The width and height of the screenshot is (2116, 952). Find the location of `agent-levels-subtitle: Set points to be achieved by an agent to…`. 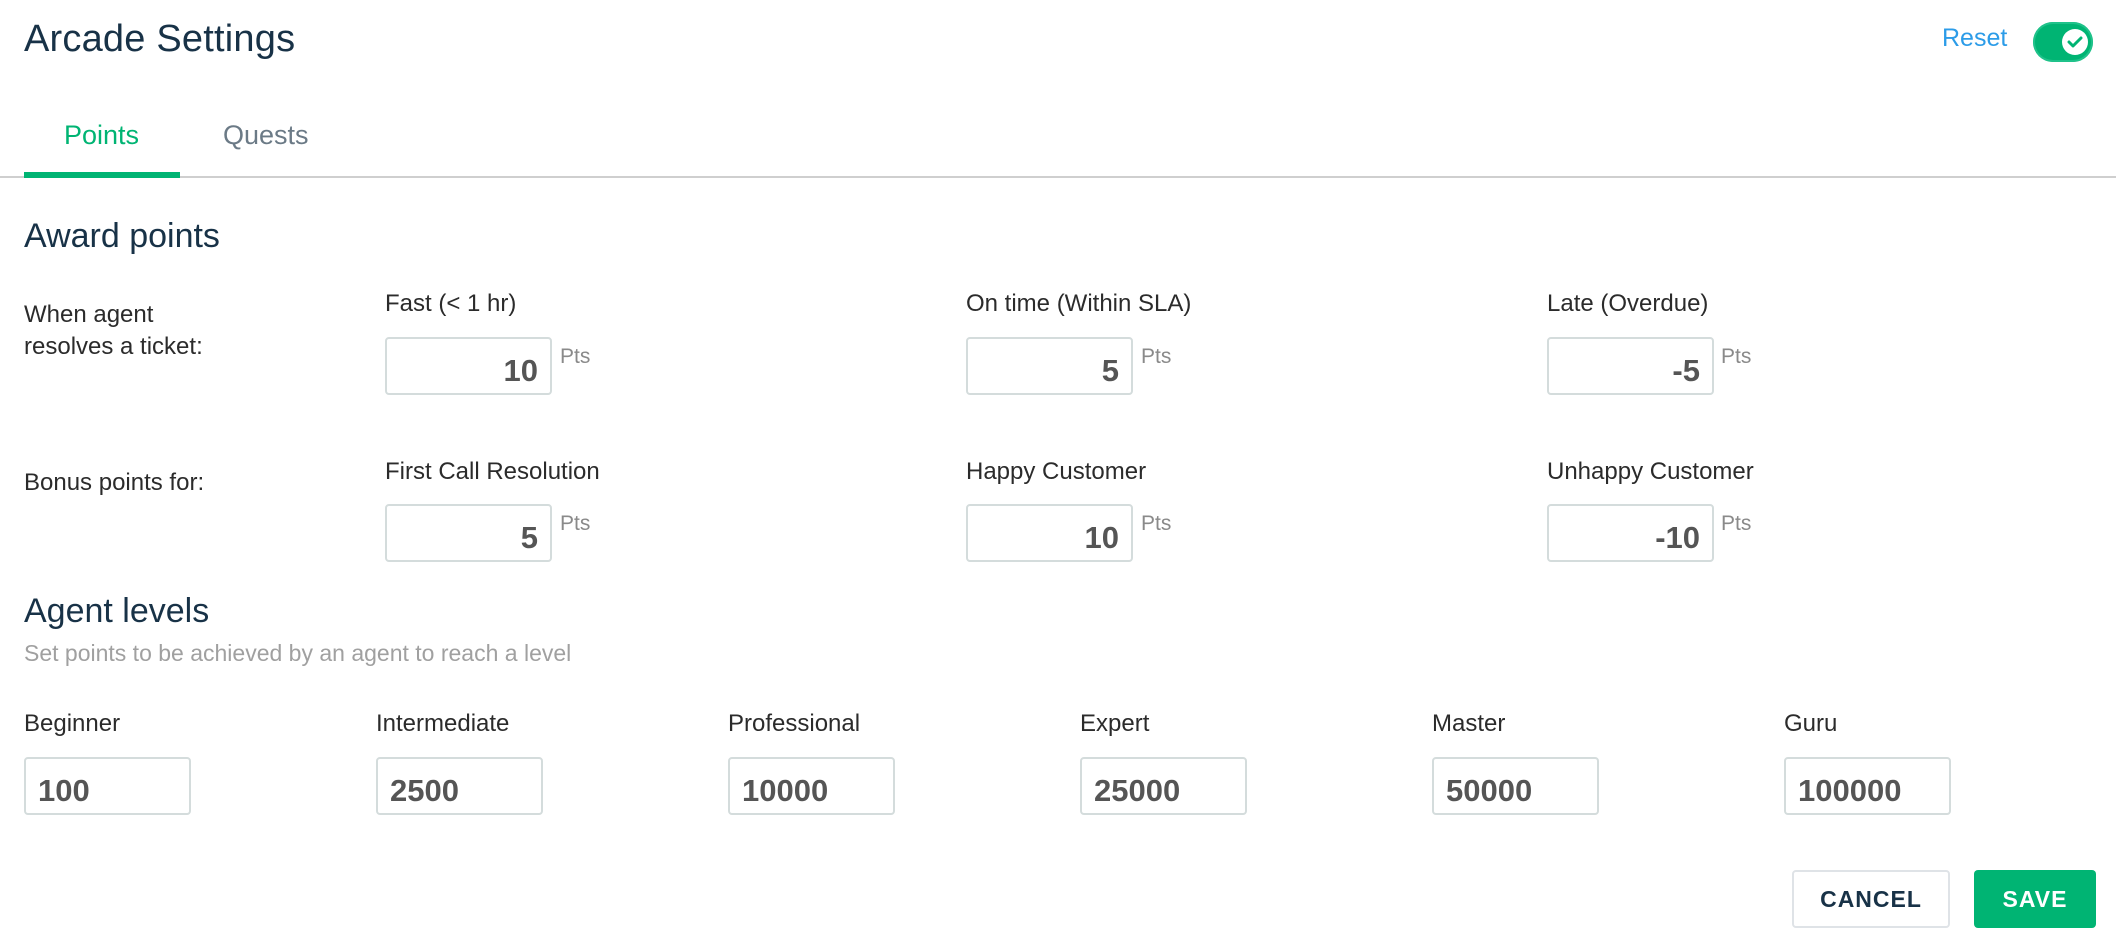

agent-levels-subtitle: Set points to be achieved by an agent to… is located at coordinates (298, 653).